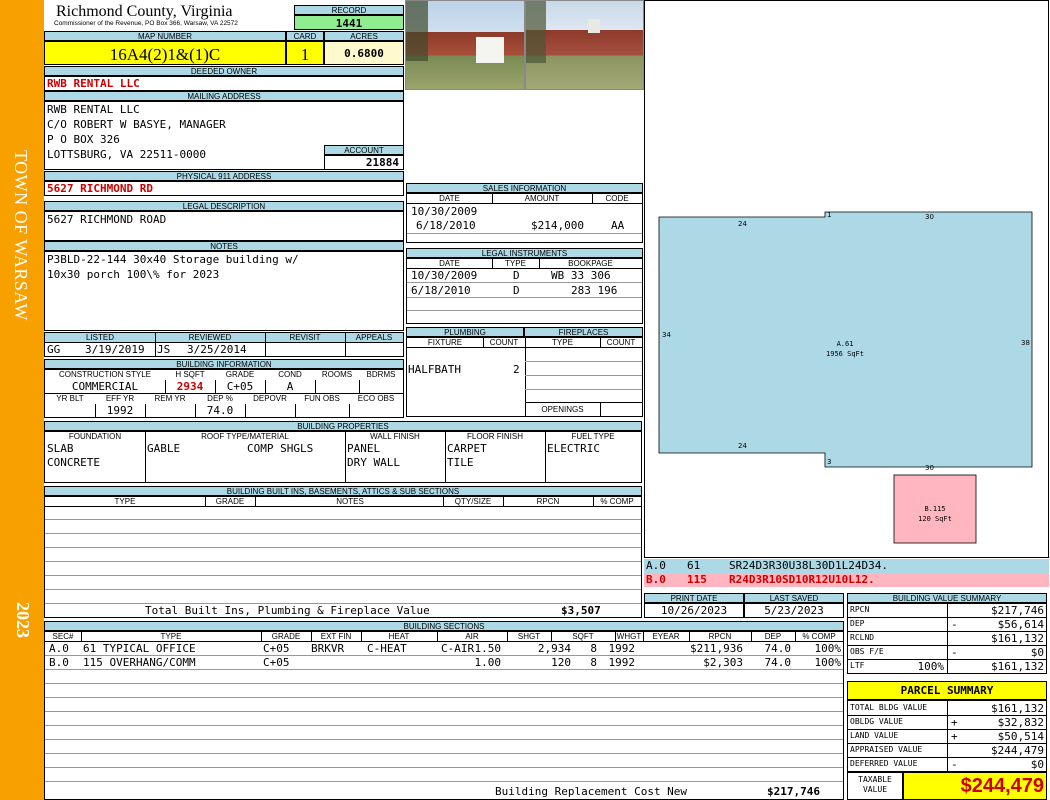  Describe the element at coordinates (399, 636) in the screenshot. I see `sec-col-heat: HEAT` at that location.